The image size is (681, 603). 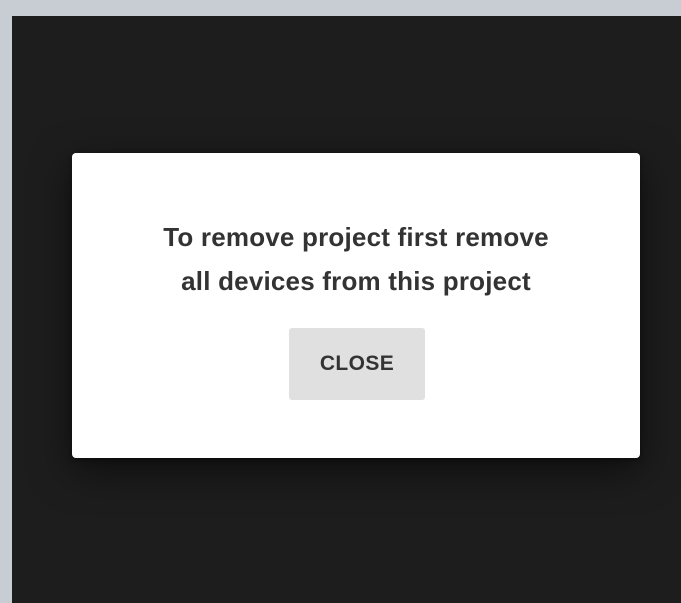 What do you see at coordinates (356, 281) in the screenshot?
I see `dialog-message-line-2: all devices from this project` at bounding box center [356, 281].